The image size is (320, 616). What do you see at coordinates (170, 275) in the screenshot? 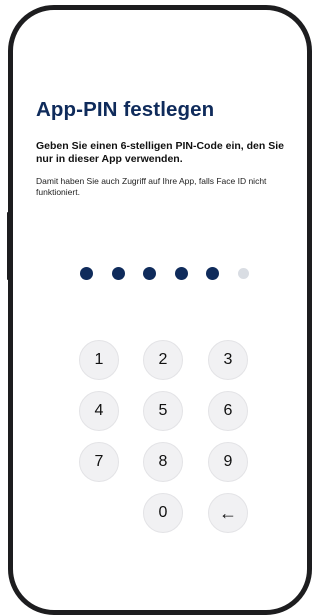
I see `pin-indicator` at bounding box center [170, 275].